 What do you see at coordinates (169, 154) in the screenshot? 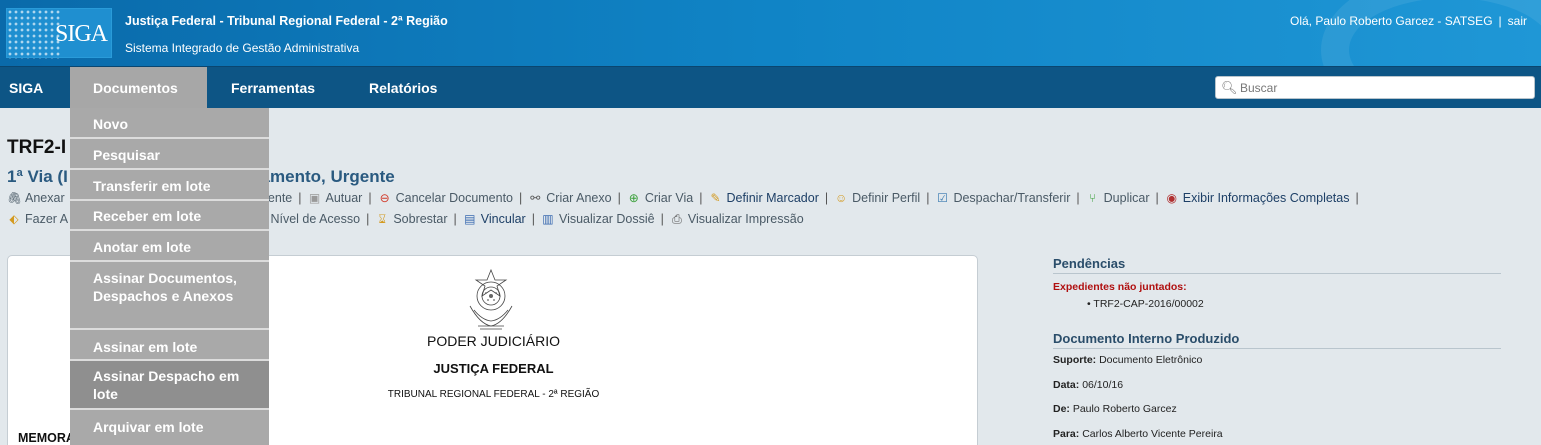
I see `menu-item-pesquisar: Pesquisar` at bounding box center [169, 154].